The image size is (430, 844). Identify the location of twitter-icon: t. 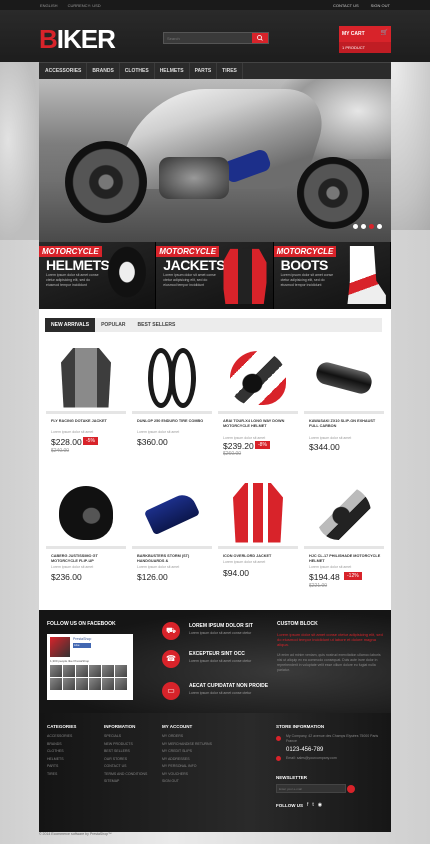
(312, 805).